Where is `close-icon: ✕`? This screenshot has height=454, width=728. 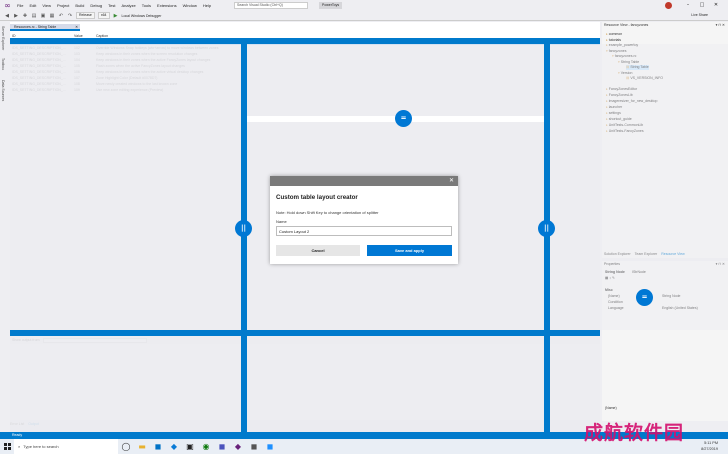
close-icon: ✕ is located at coordinates (716, 5).